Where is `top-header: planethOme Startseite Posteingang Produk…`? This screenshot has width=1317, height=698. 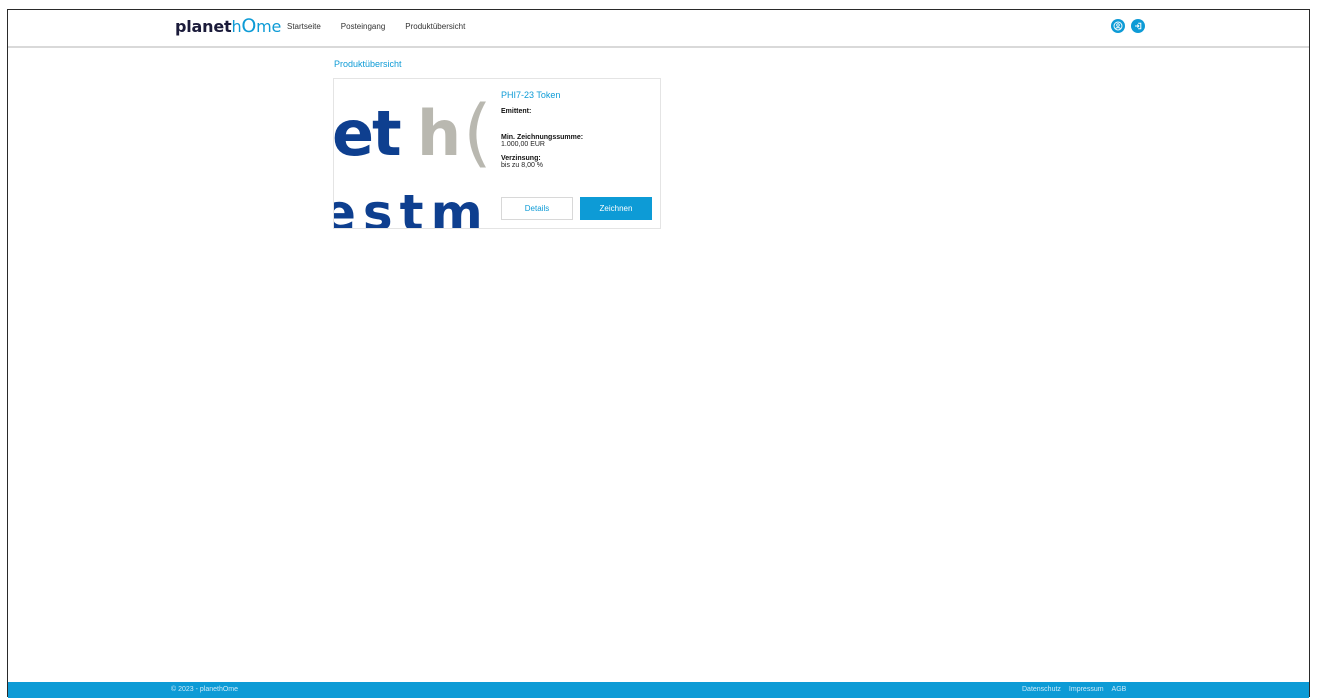 top-header: planethOme Startseite Posteingang Produk… is located at coordinates (658, 29).